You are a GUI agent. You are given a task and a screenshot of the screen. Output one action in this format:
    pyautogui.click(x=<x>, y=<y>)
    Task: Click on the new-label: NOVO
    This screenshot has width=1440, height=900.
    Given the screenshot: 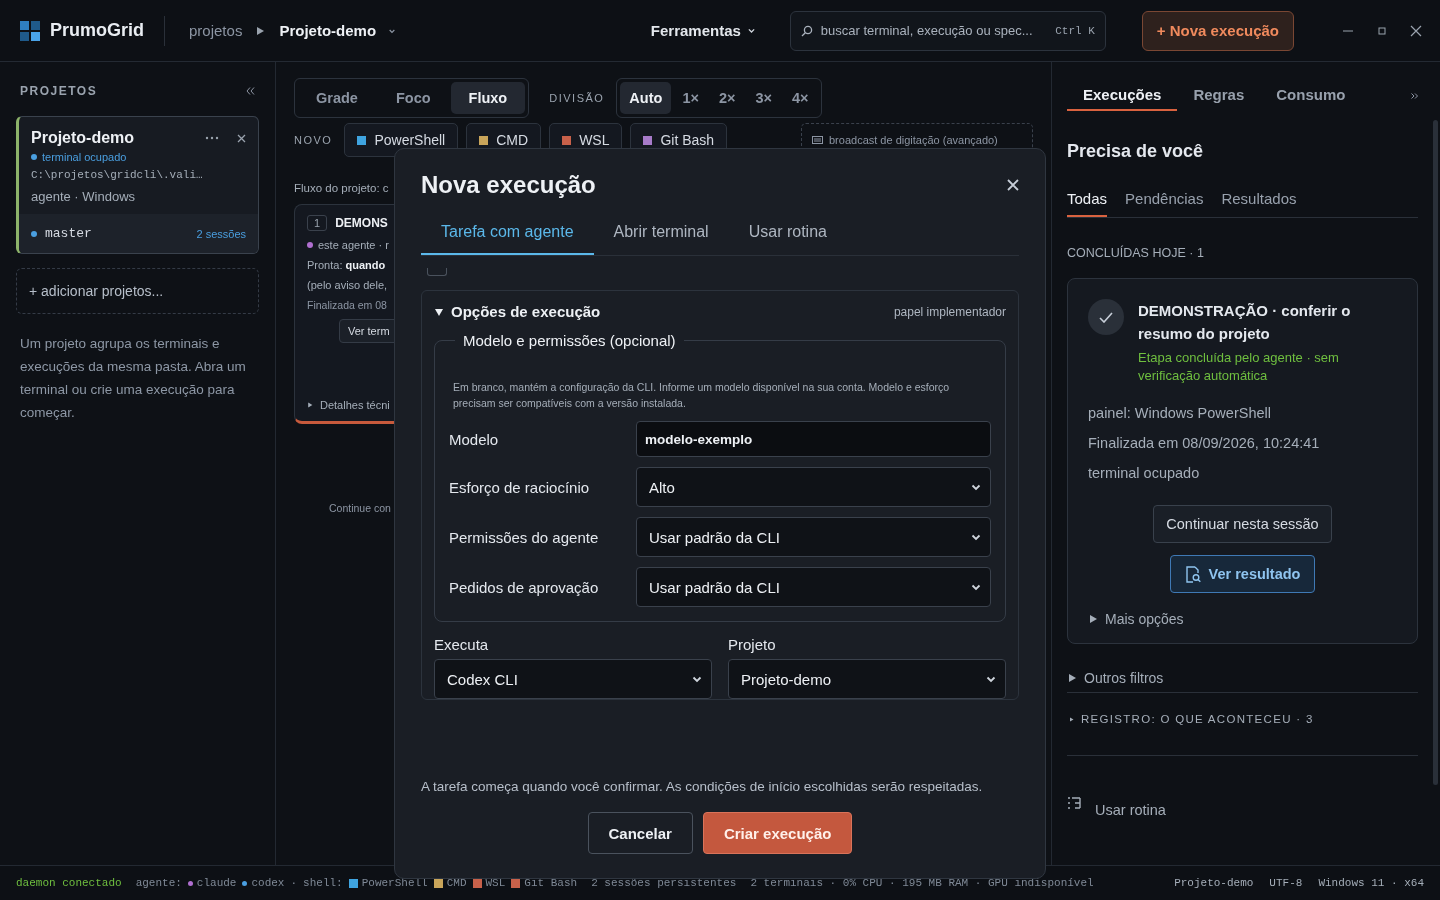 What is the action you would take?
    pyautogui.click(x=313, y=140)
    